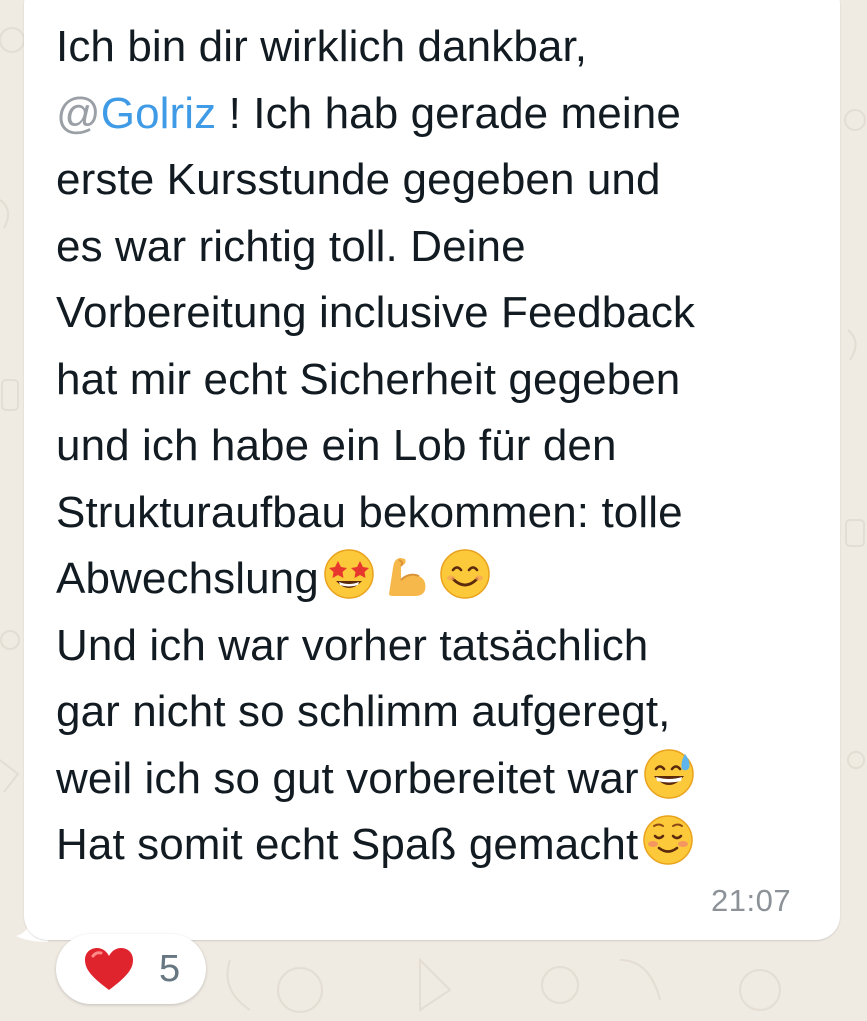 The image size is (867, 1021). What do you see at coordinates (158, 113) in the screenshot?
I see `mention-name: Golriz` at bounding box center [158, 113].